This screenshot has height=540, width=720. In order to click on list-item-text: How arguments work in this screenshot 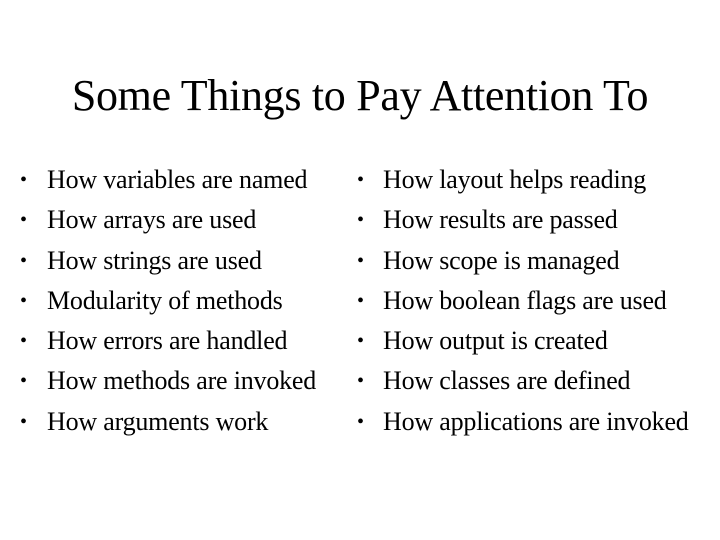, I will do `click(158, 421)`.